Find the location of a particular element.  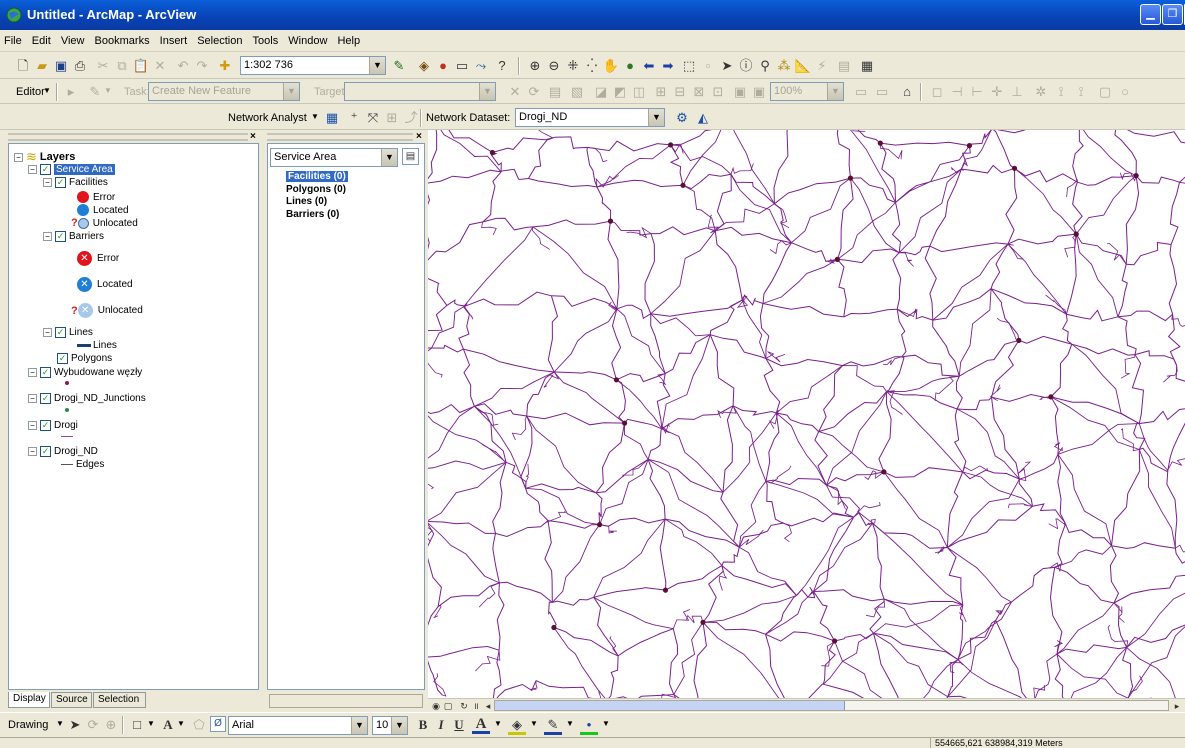

maximize-button: ❐ is located at coordinates (1172, 14).